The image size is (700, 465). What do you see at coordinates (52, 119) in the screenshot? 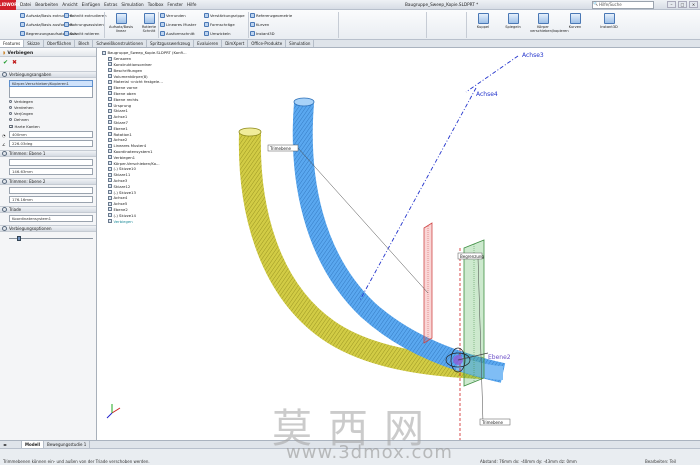
I see `radio-stretch: Dehnen` at bounding box center [52, 119].